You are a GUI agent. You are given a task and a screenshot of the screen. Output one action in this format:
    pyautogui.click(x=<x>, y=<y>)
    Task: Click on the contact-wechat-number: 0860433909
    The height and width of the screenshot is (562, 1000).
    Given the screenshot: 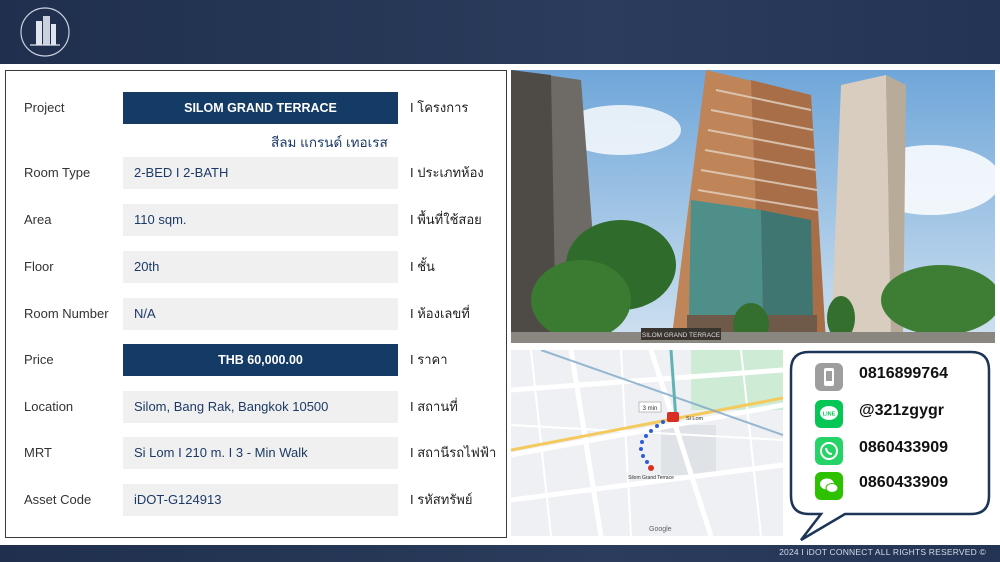 What is the action you would take?
    pyautogui.click(x=903, y=482)
    